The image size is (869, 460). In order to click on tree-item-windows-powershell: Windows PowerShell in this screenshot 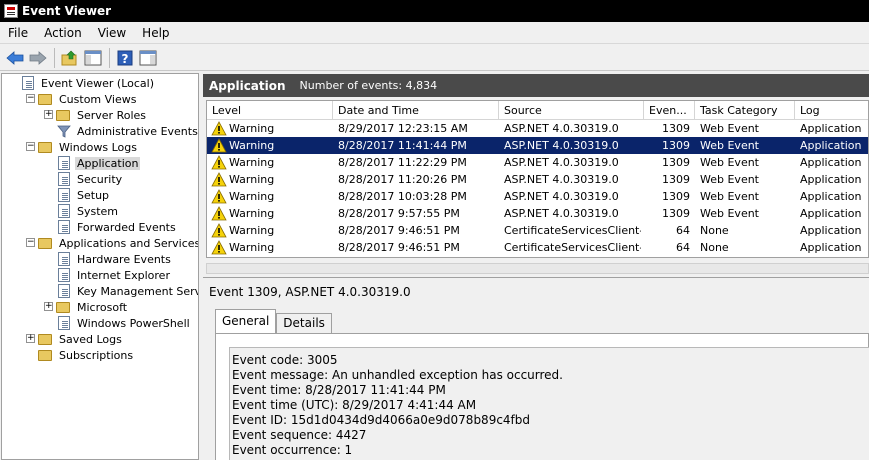, I will do `click(124, 323)`.